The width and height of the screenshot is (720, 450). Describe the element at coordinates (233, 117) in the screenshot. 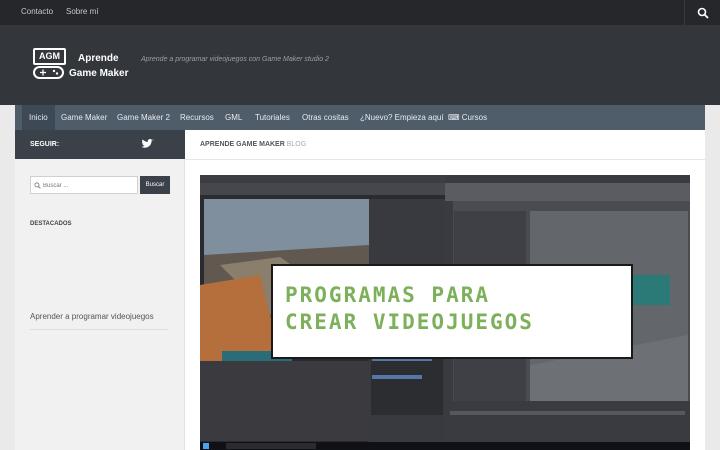

I see `nav-item-gml: GML` at that location.